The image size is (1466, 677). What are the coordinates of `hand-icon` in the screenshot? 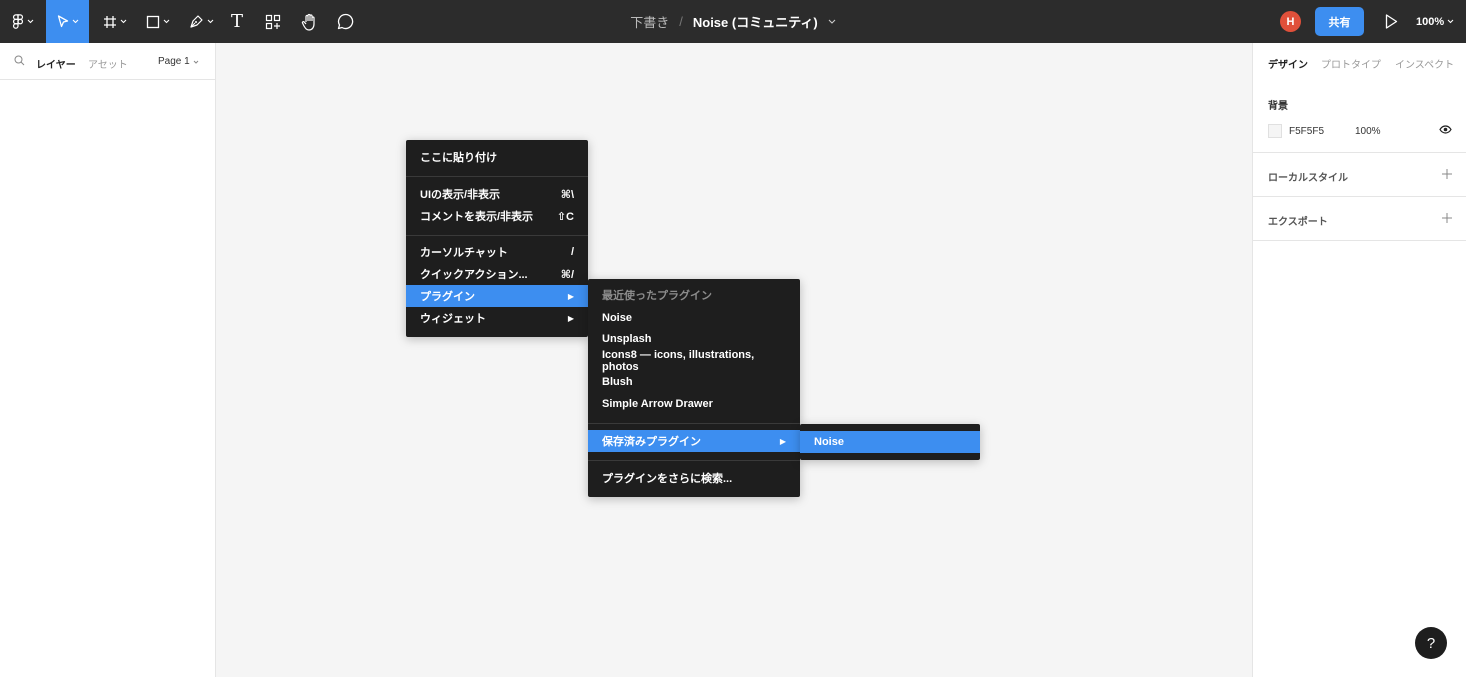 It's located at (308, 22).